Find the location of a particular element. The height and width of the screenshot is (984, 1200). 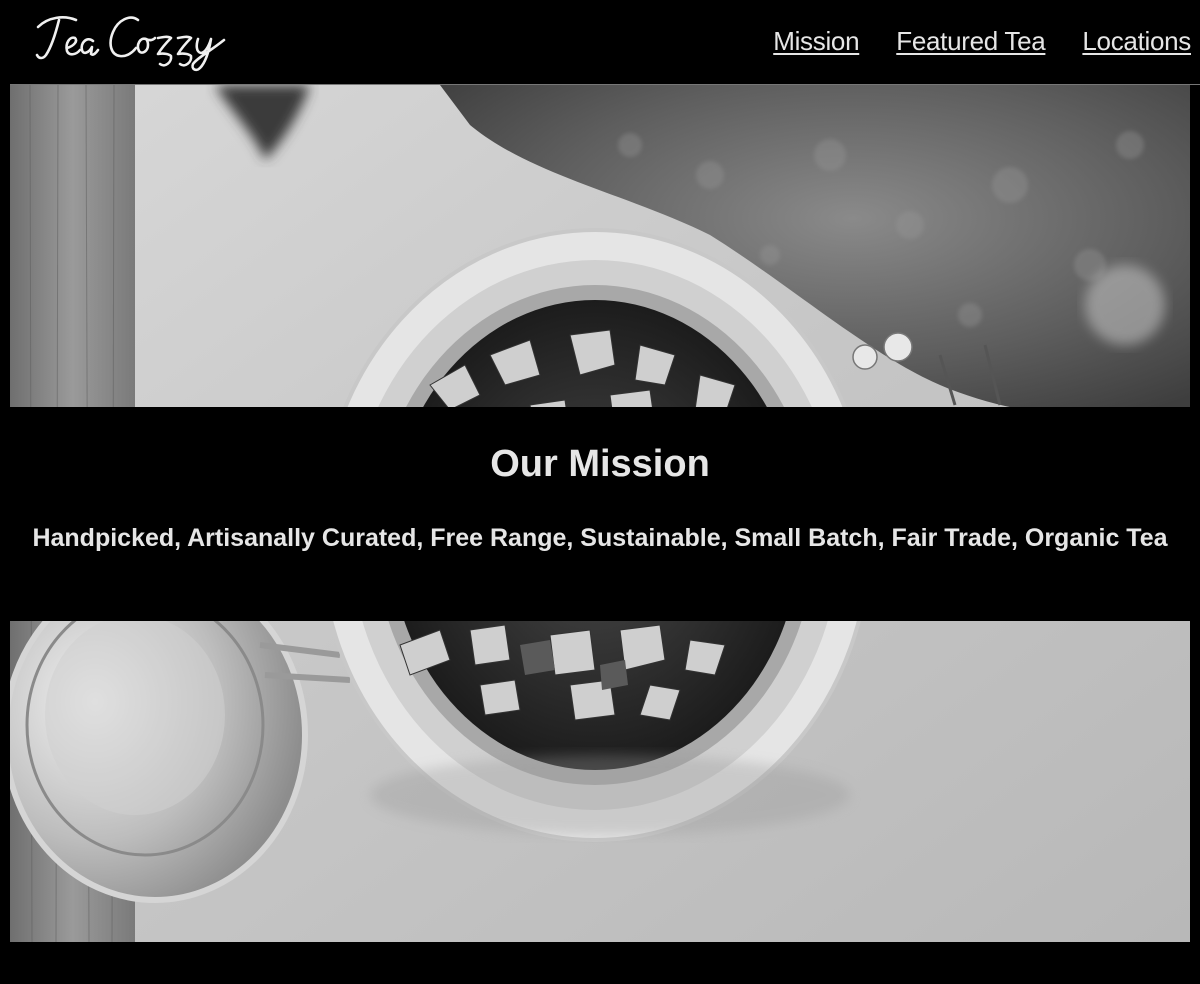

mission-title: Our Mission is located at coordinates (600, 464).